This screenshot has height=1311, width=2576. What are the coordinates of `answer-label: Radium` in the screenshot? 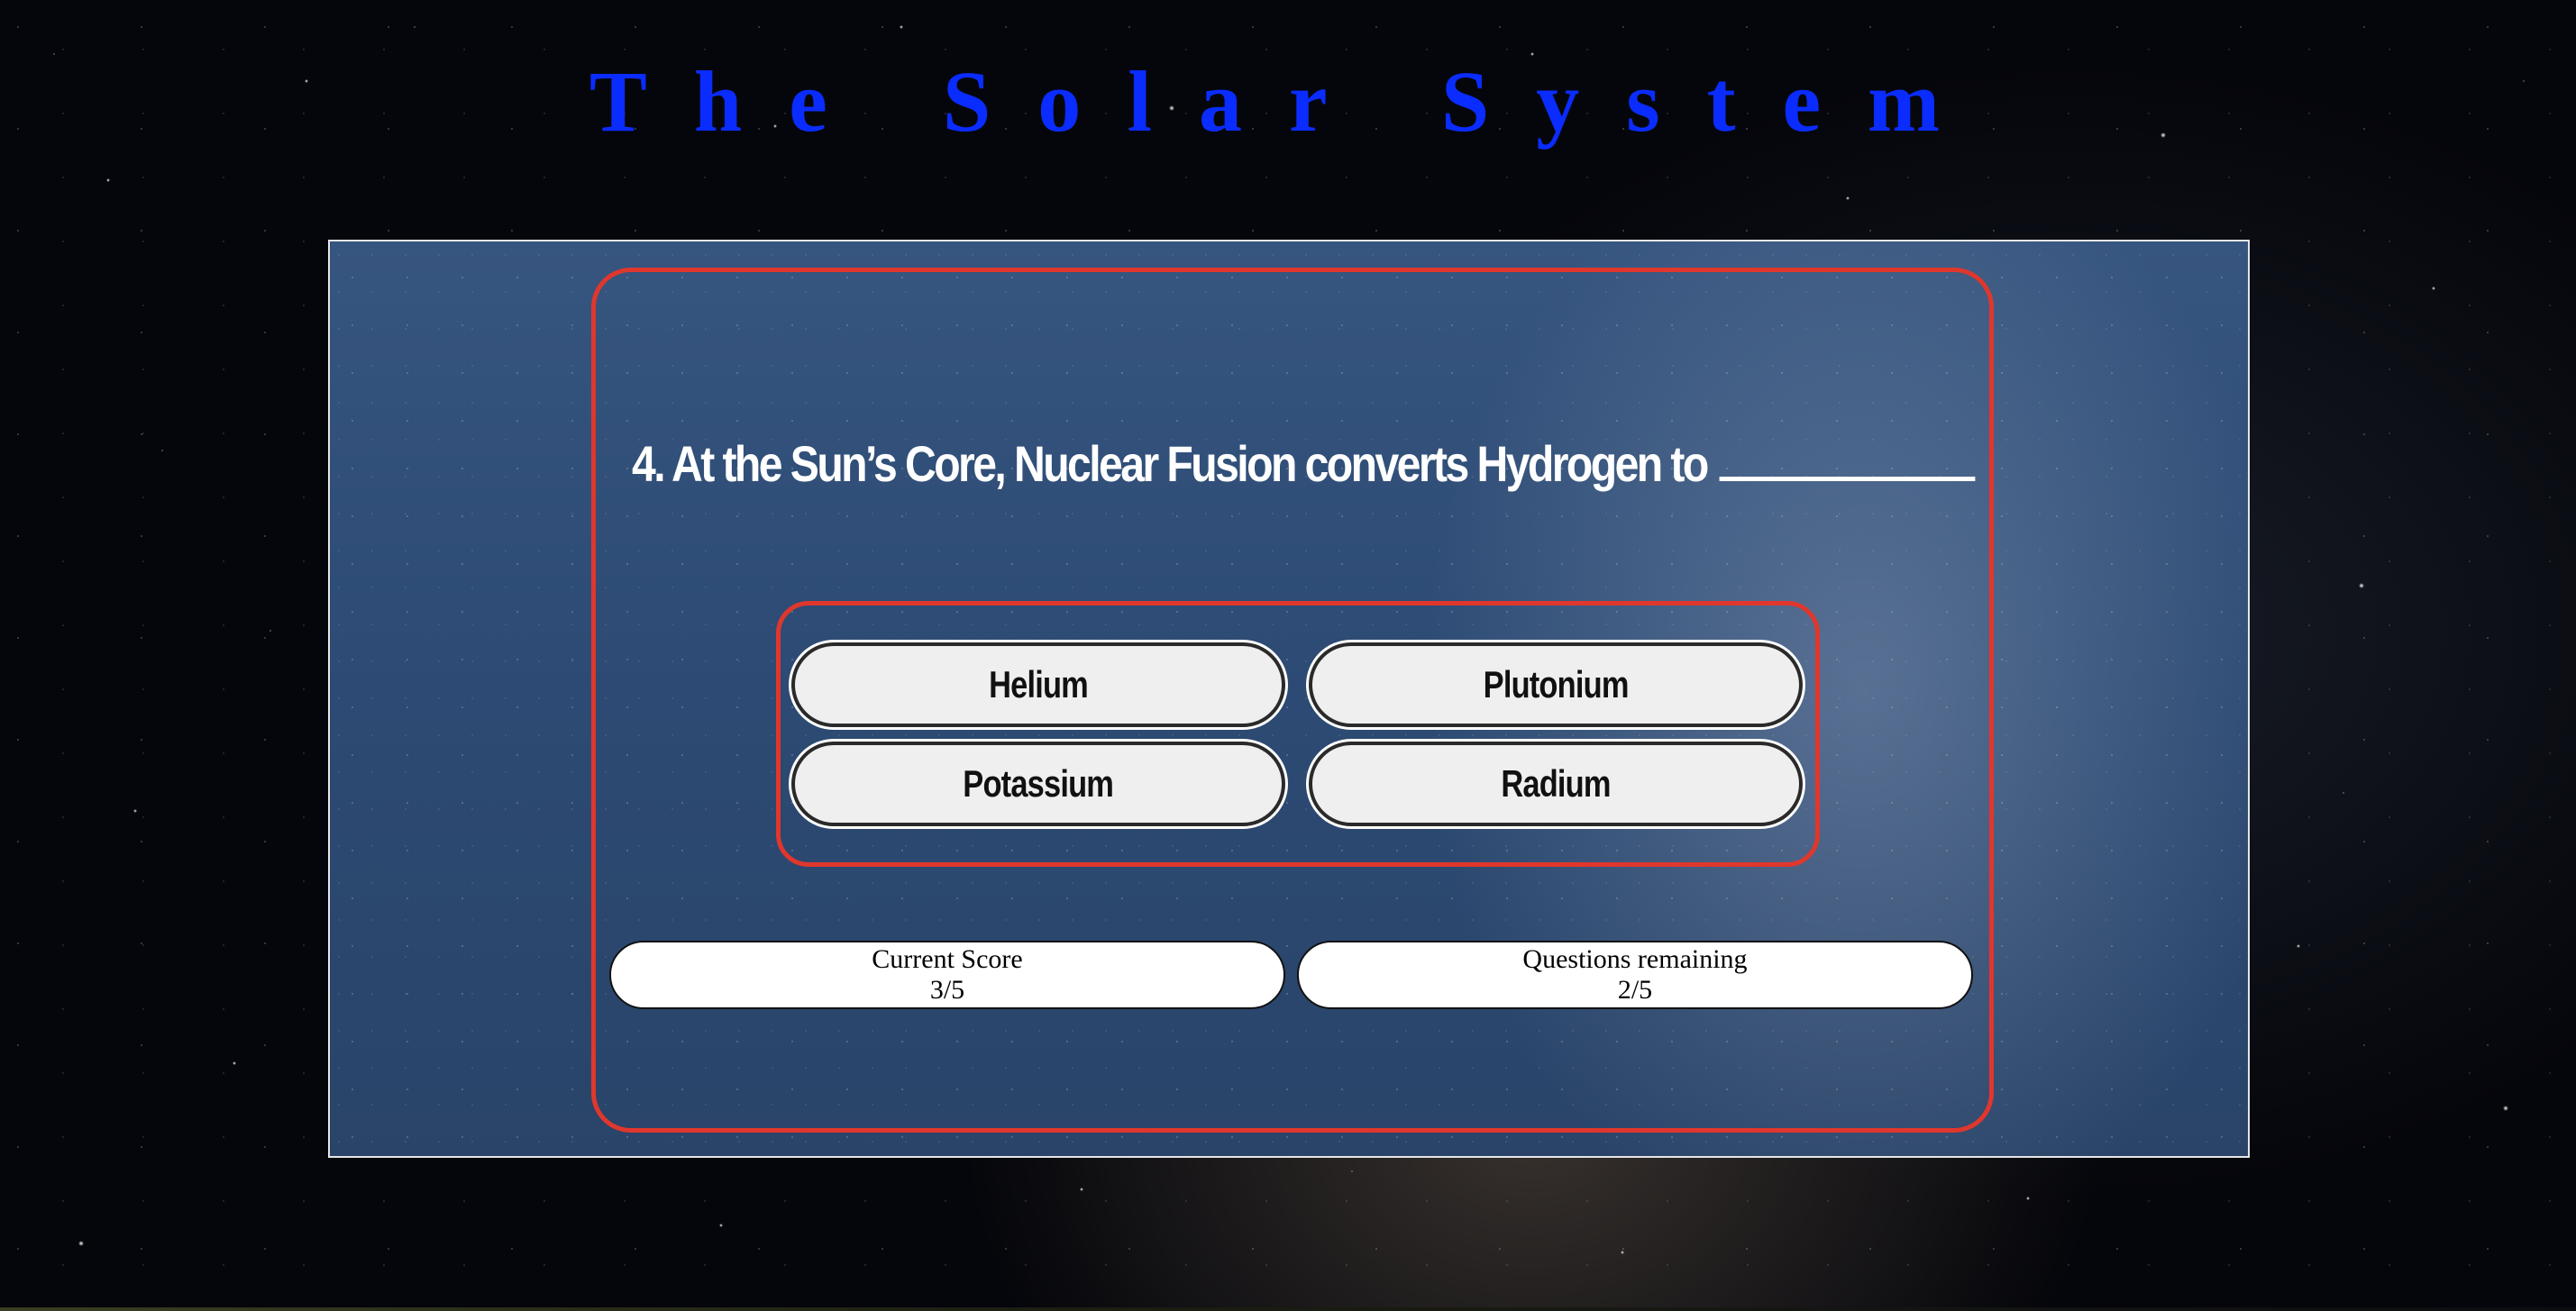 It's located at (1556, 784).